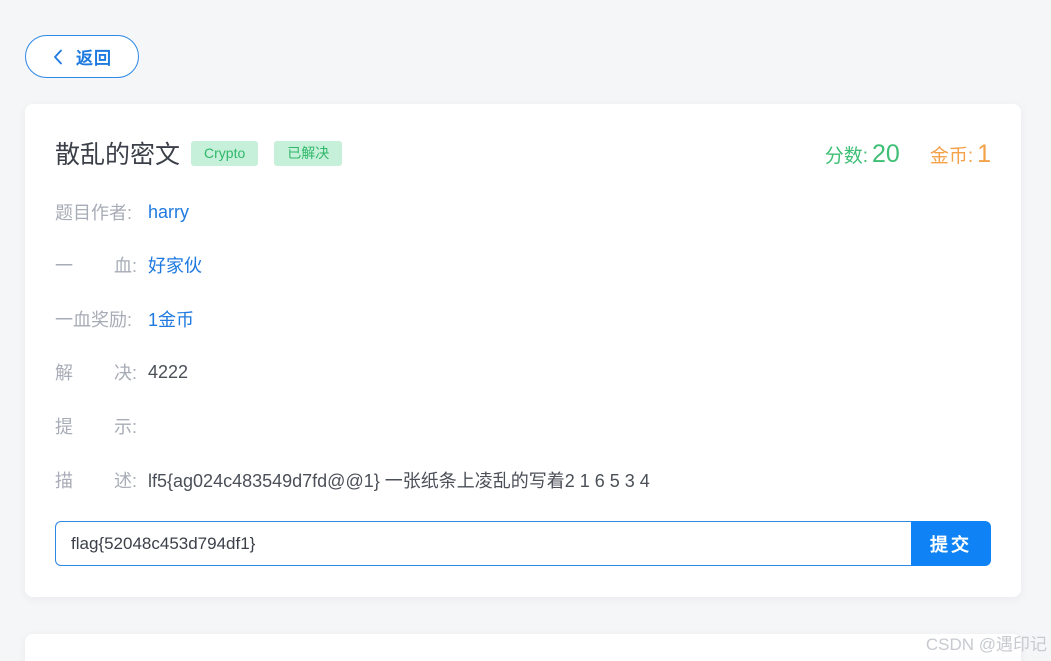 This screenshot has height=661, width=1051. Describe the element at coordinates (951, 156) in the screenshot. I see `coin-label: 金币:` at that location.